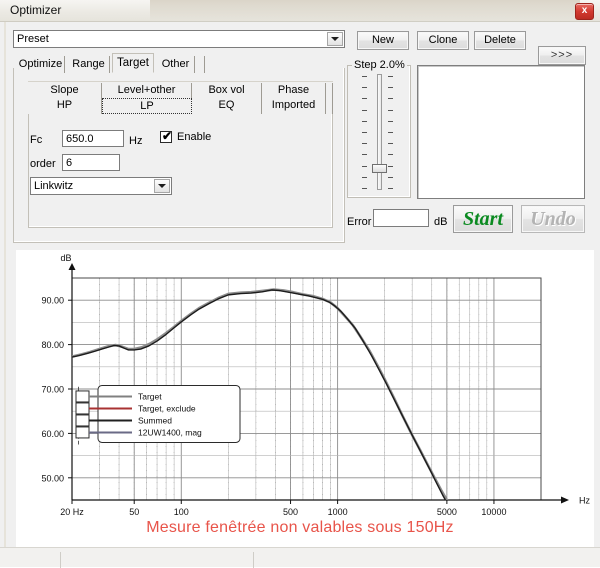  Describe the element at coordinates (147, 106) in the screenshot. I see `subtab-lp: LP` at that location.